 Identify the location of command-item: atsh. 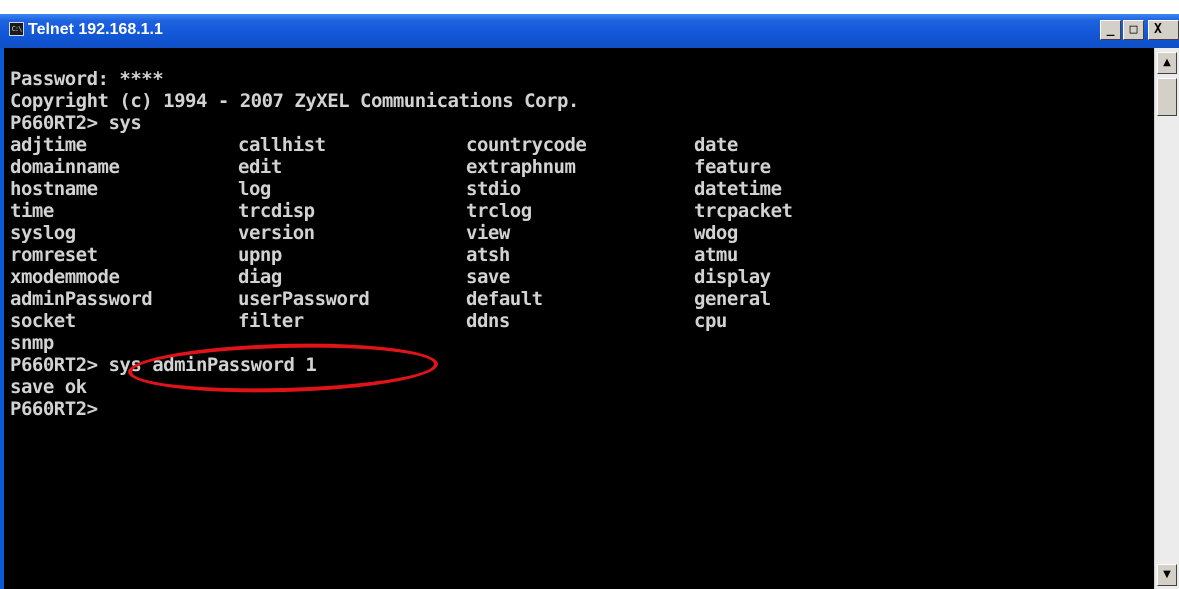
(488, 255).